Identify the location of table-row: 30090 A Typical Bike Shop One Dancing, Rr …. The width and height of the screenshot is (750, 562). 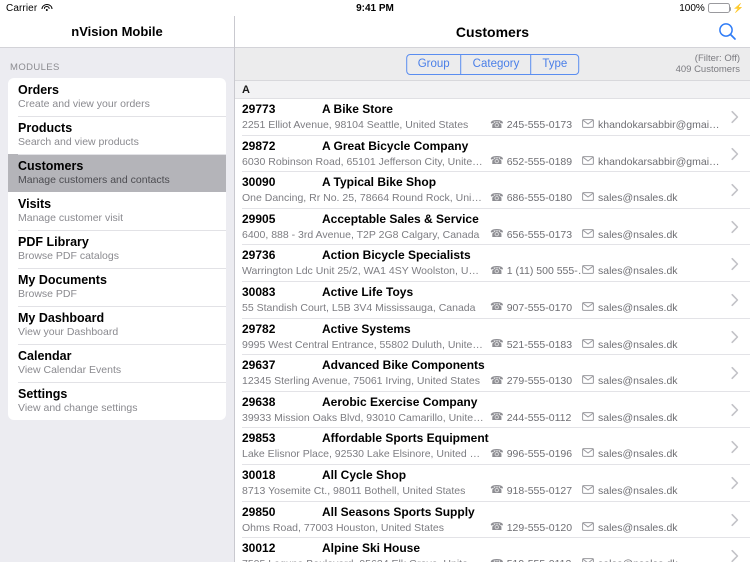
(492, 190).